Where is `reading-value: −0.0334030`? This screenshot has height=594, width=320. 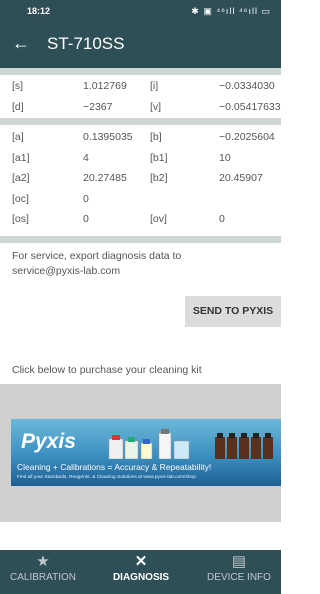 reading-value: −0.0334030 is located at coordinates (247, 86).